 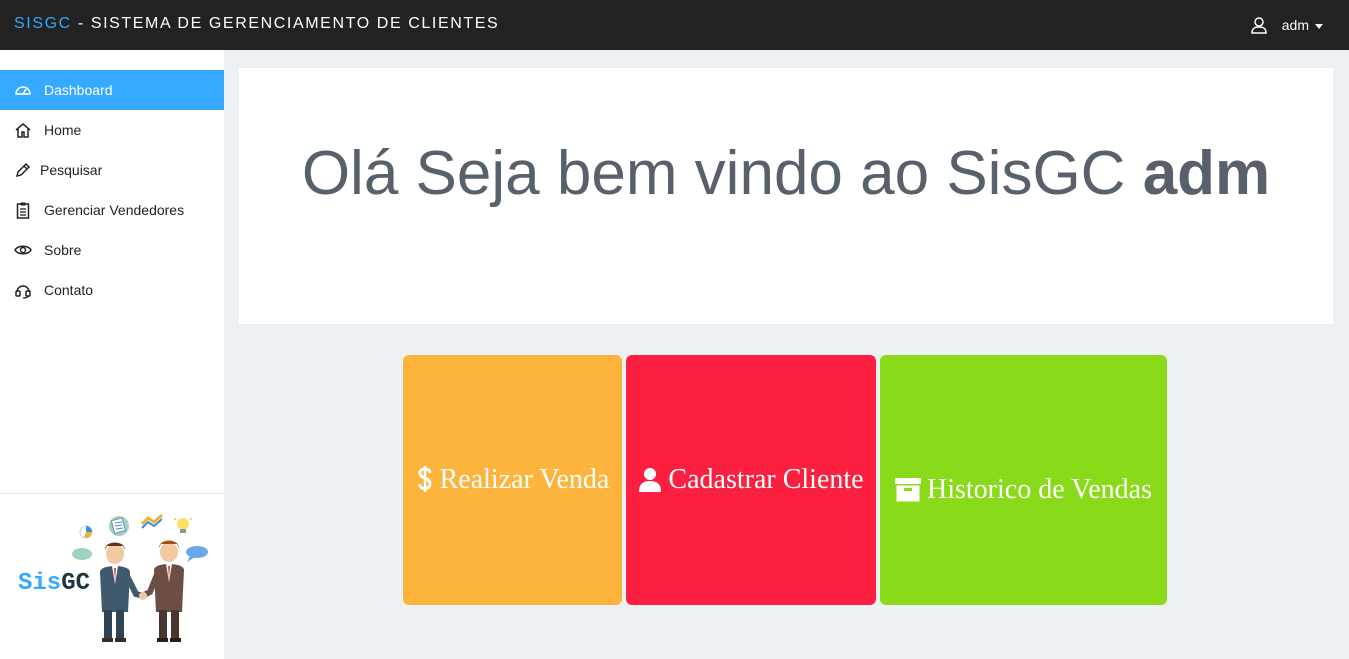 I want to click on sidebar-item-label: Home, so click(x=63, y=130).